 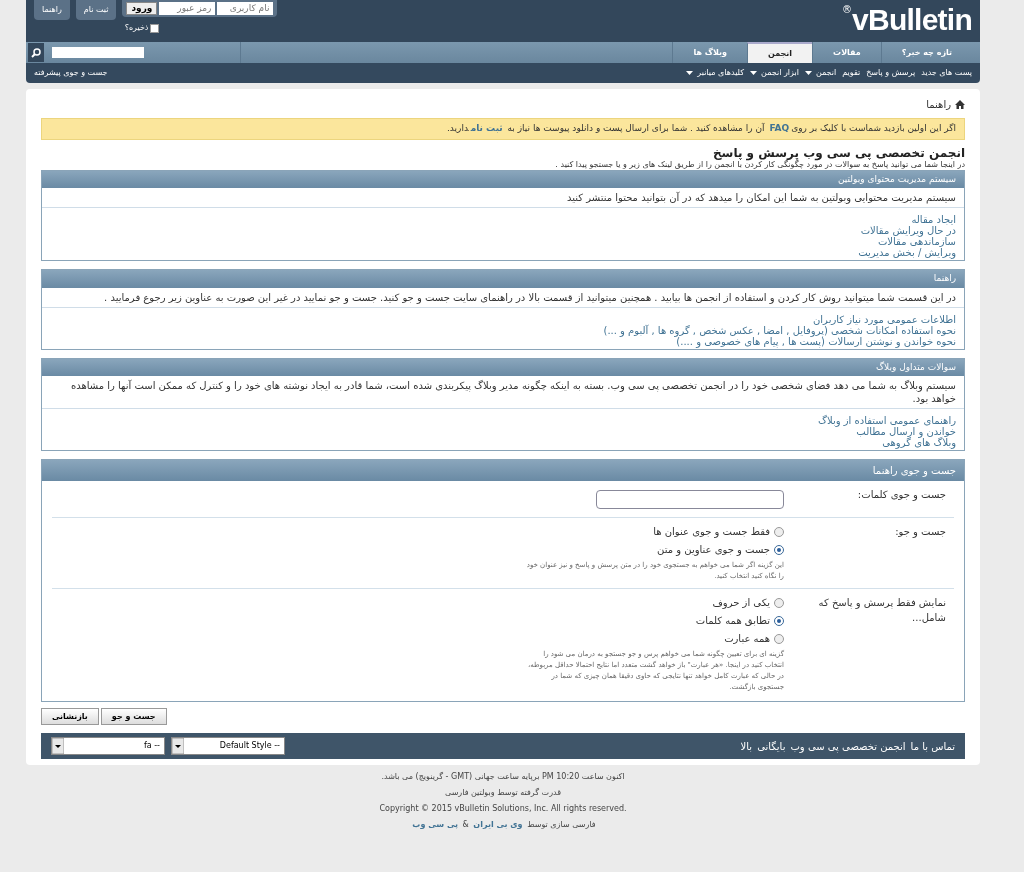 I want to click on help-link: اطلاعات عمومی مورد نیاز کاربران, so click(x=884, y=319).